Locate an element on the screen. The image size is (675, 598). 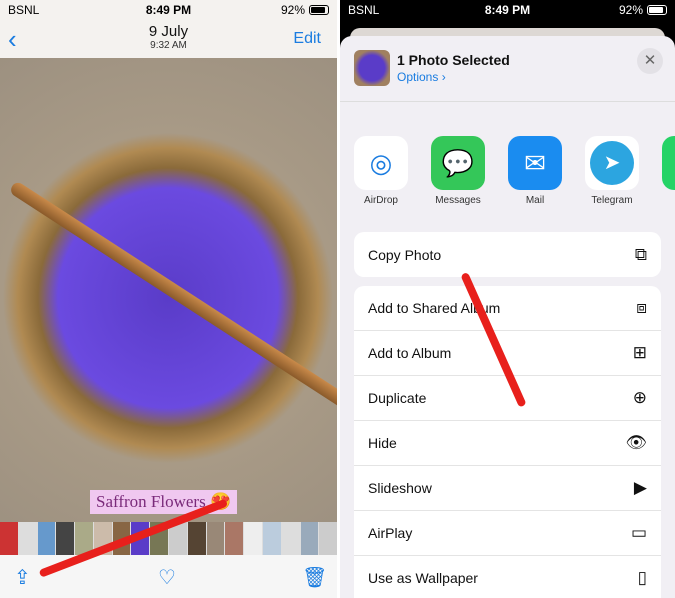
shared-album-icon: ⧈ is located at coordinates (641, 307).